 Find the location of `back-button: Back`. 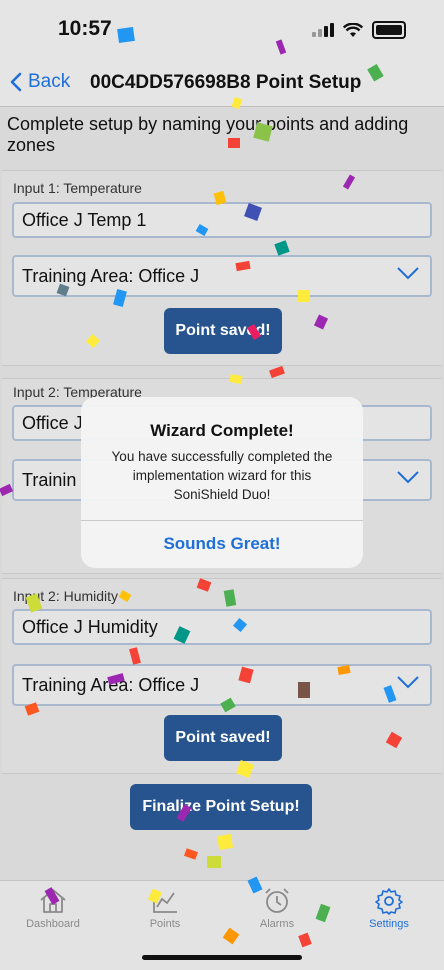

back-button: Back is located at coordinates (40, 82).